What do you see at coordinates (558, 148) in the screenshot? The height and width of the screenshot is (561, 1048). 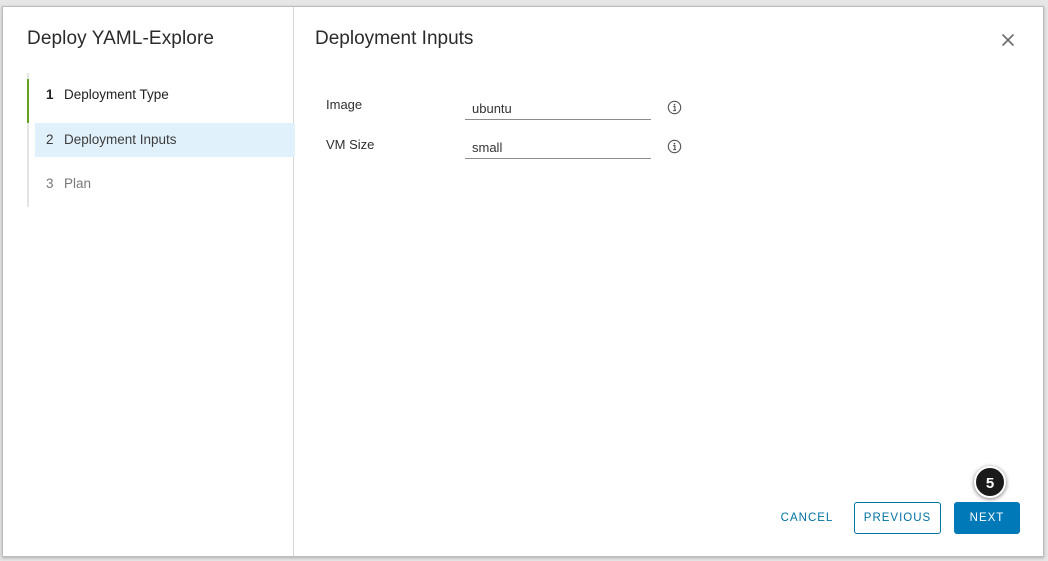 I see `vm-size-field` at bounding box center [558, 148].